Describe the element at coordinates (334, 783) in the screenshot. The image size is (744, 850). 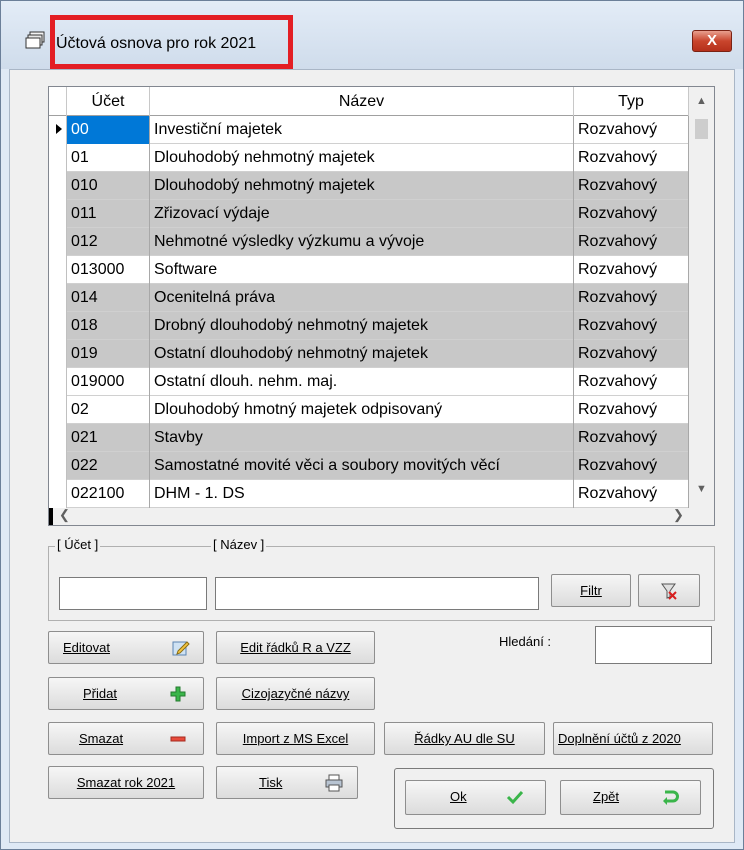
I see `printer-icon` at that location.